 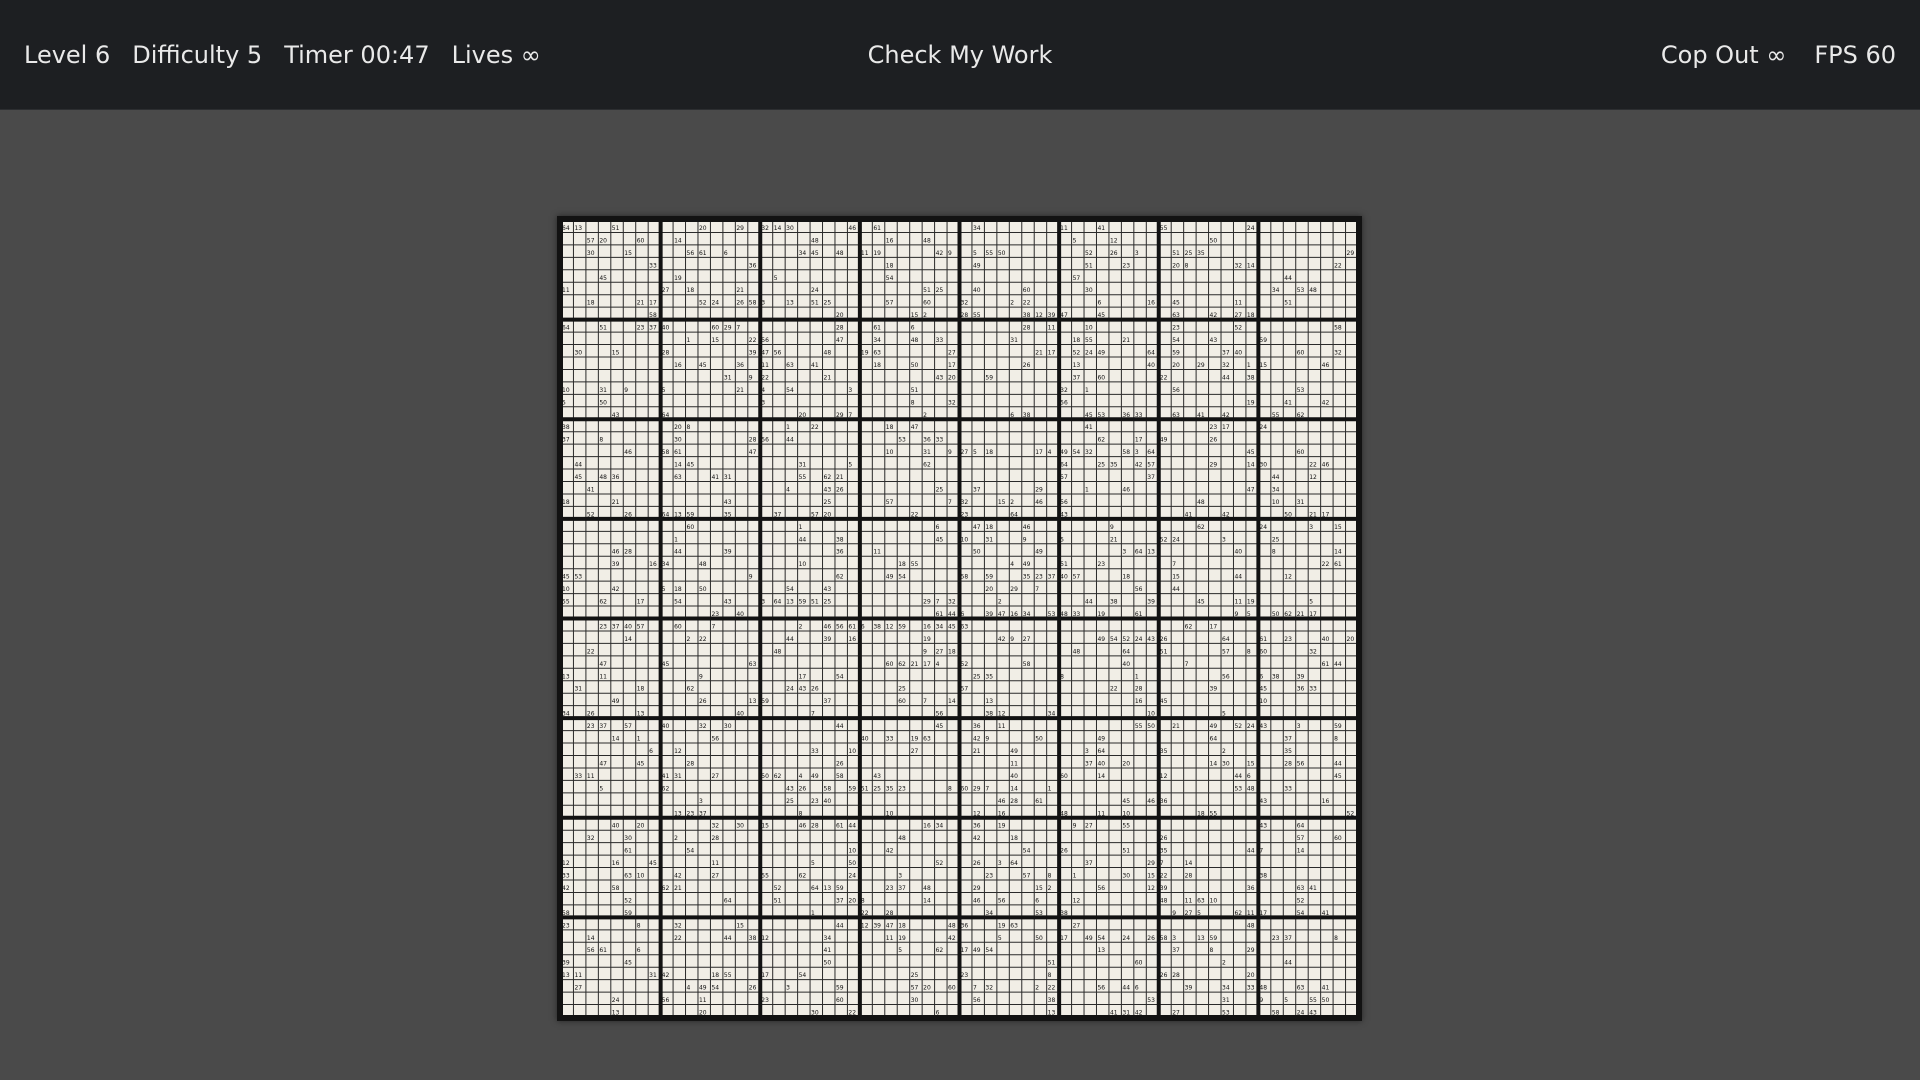 I want to click on cell-clue: 38, so click(x=989, y=714).